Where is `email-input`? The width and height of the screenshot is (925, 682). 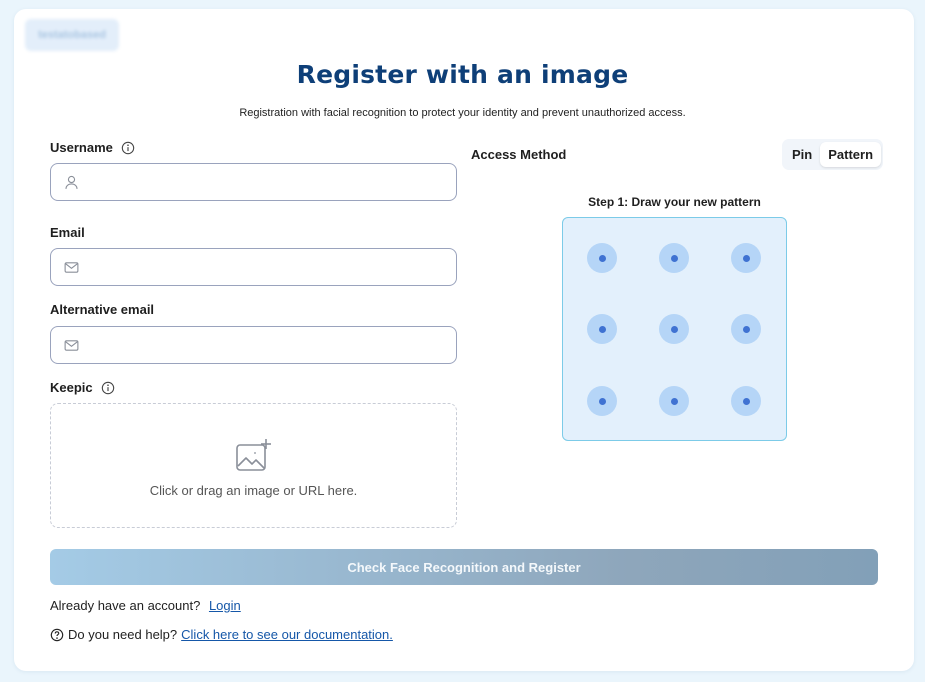
email-input is located at coordinates (272, 267).